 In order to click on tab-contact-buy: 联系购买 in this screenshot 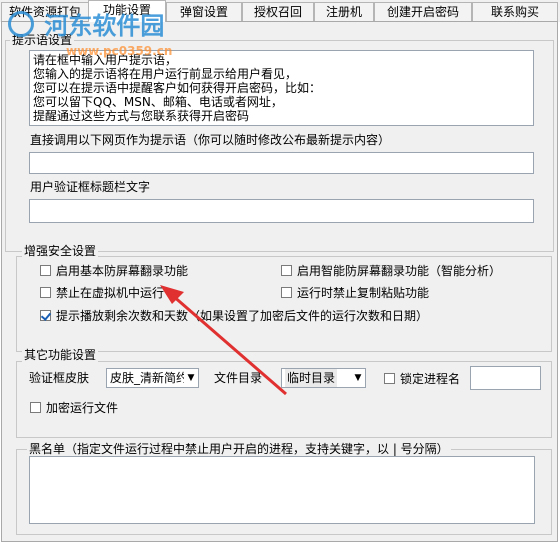, I will do `click(515, 11)`.